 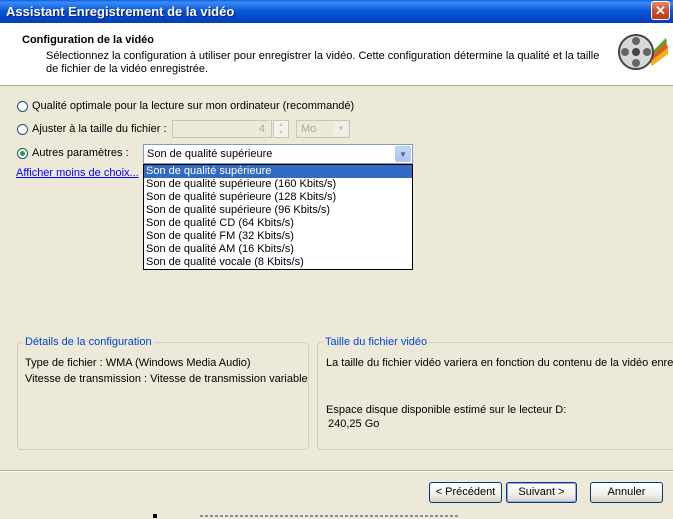 I want to click on file-size-spinner: ▲ ▼, so click(x=281, y=129).